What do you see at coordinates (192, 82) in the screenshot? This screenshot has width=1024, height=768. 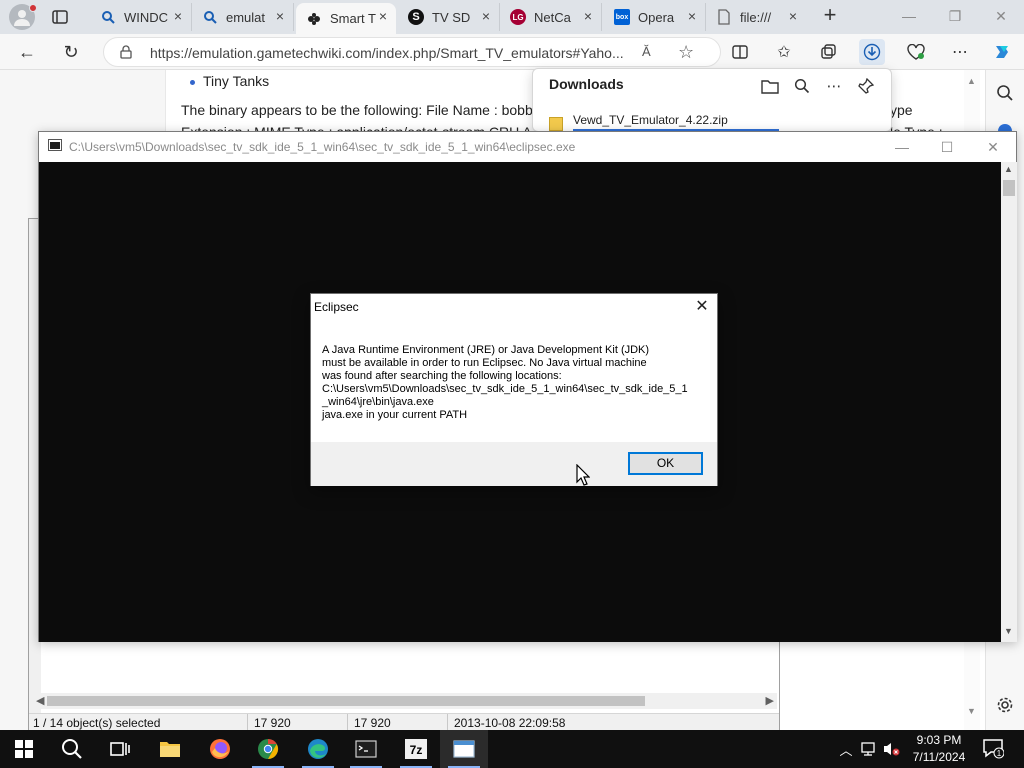 I see `bullet-icon` at bounding box center [192, 82].